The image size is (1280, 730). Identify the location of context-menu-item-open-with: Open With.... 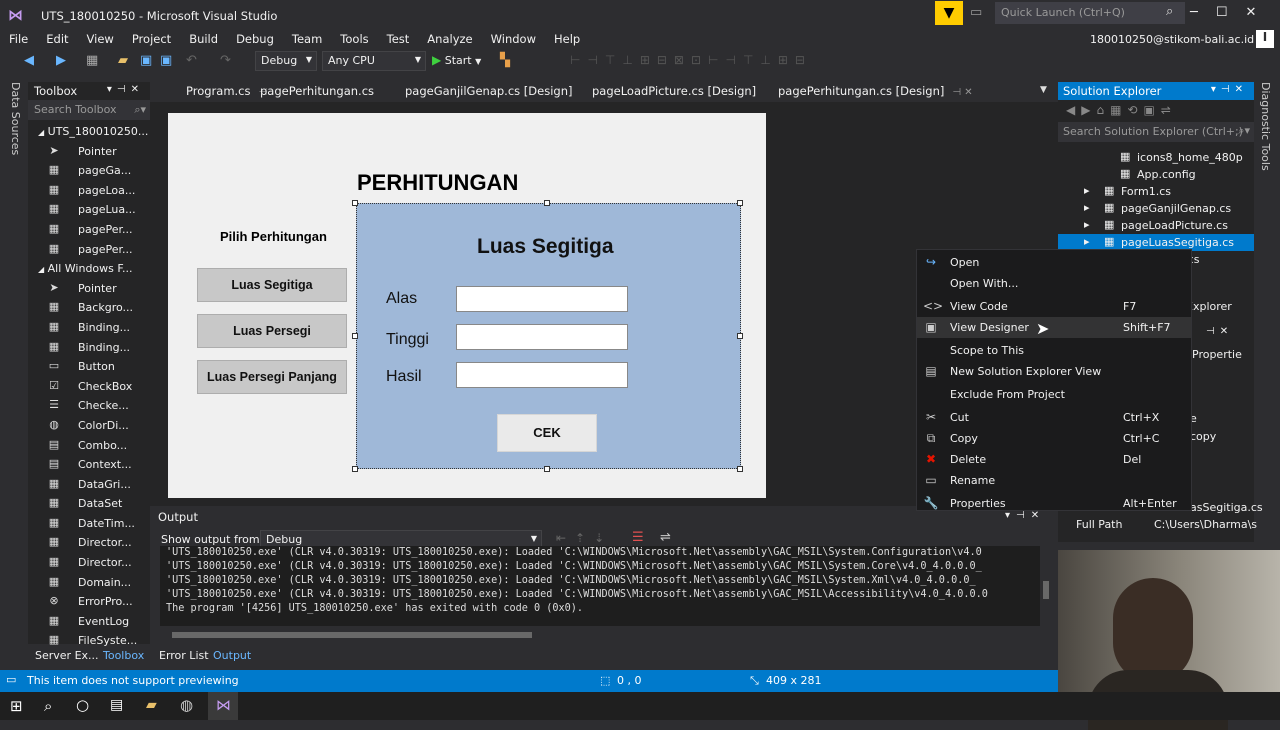
(1054, 283).